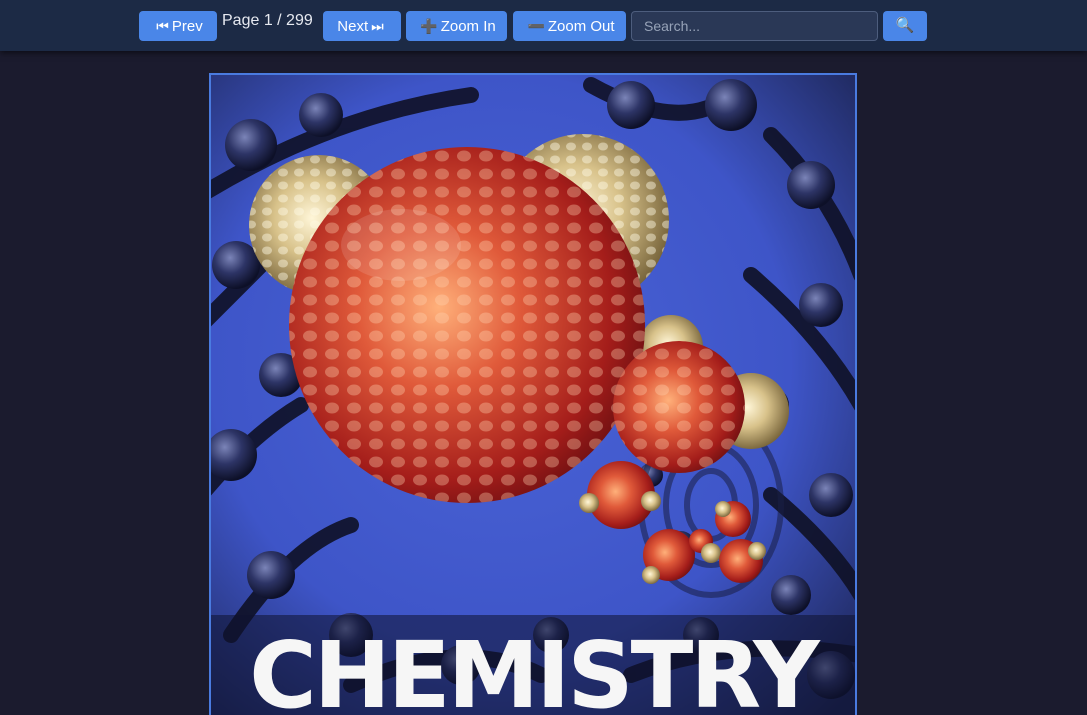 The width and height of the screenshot is (1087, 715). I want to click on search-input, so click(754, 26).